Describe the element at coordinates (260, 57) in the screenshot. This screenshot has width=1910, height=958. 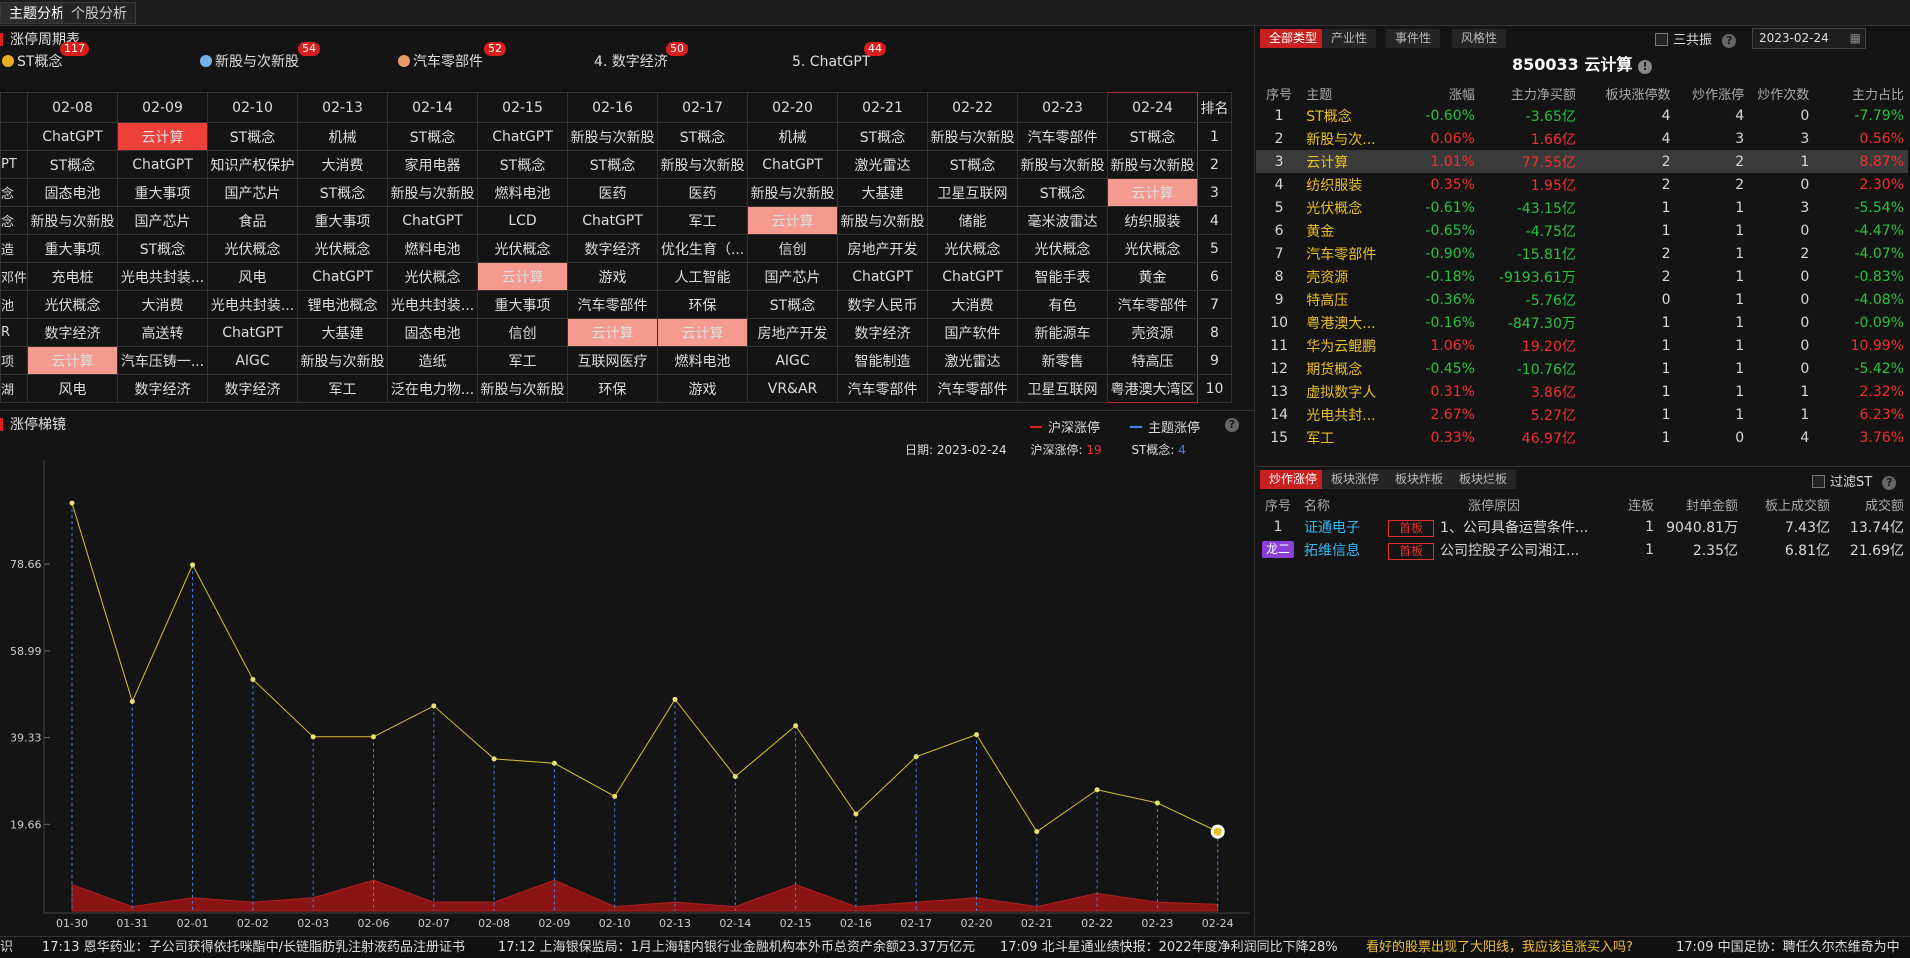
I see `category-2: 新股与次新股 54` at that location.